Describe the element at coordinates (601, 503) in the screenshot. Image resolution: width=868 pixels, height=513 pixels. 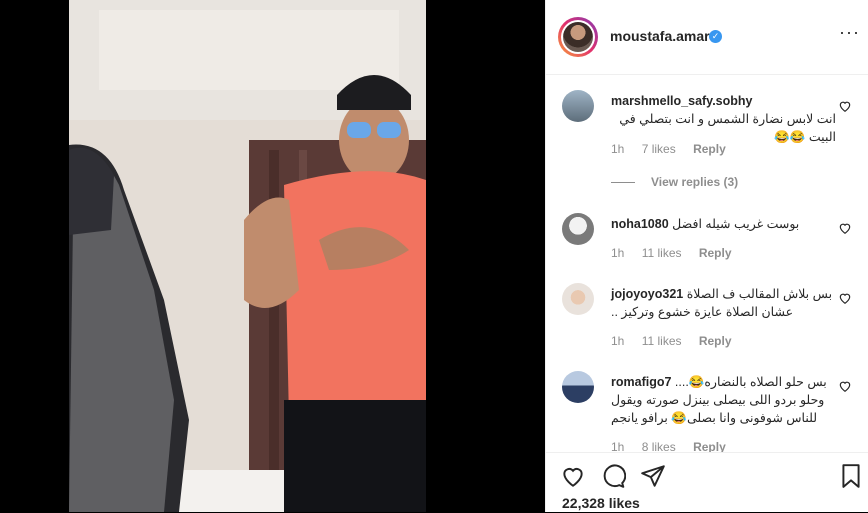
I see `like-count: 22,328 likes` at that location.